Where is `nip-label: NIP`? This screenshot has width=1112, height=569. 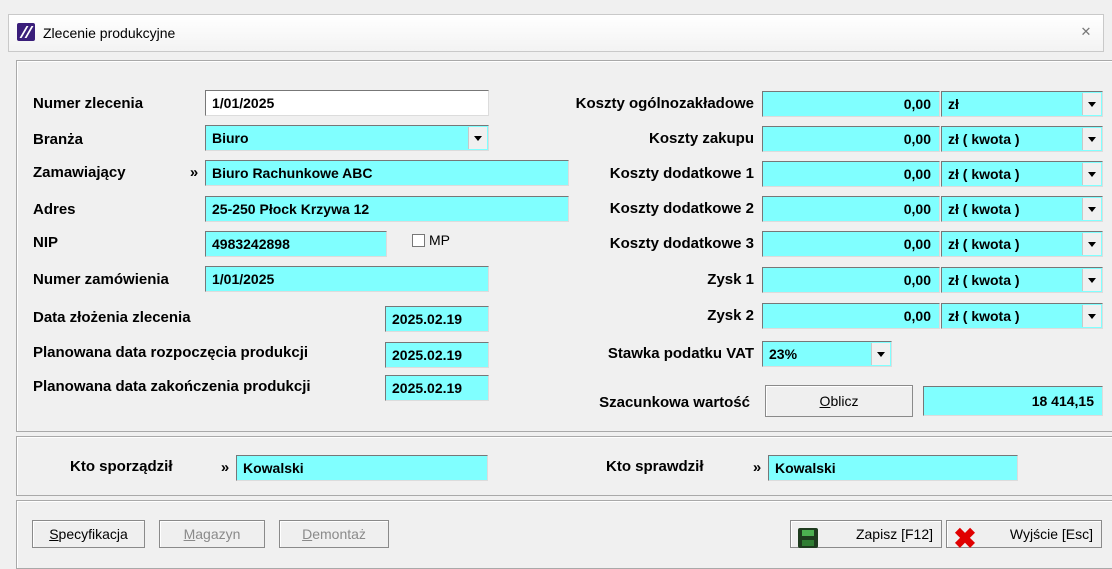
nip-label: NIP is located at coordinates (46, 242).